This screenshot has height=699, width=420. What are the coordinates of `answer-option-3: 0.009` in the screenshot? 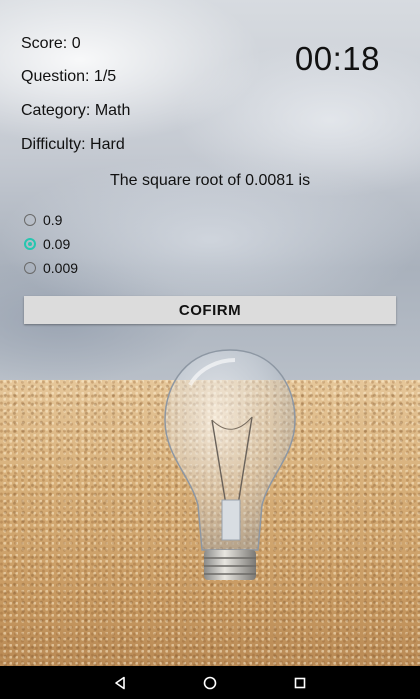 It's located at (51, 268).